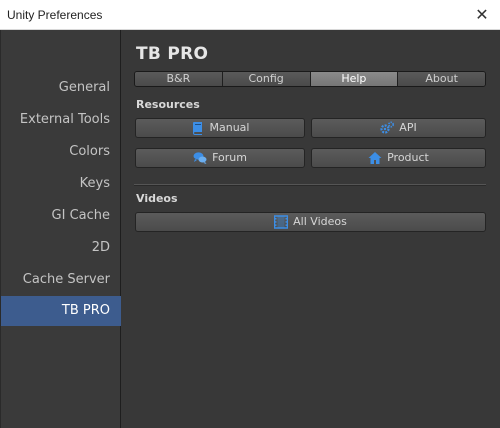 The width and height of the screenshot is (500, 428). I want to click on product-button-label: Product, so click(408, 157).